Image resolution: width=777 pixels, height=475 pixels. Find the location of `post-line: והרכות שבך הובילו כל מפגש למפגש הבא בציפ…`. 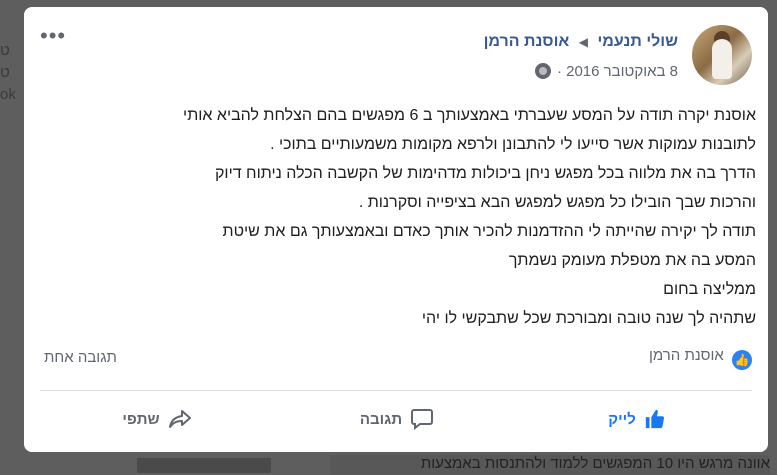

post-line: והרכות שבך הובילו כל מפגש למפגש הבא בציפ… is located at coordinates (557, 202).